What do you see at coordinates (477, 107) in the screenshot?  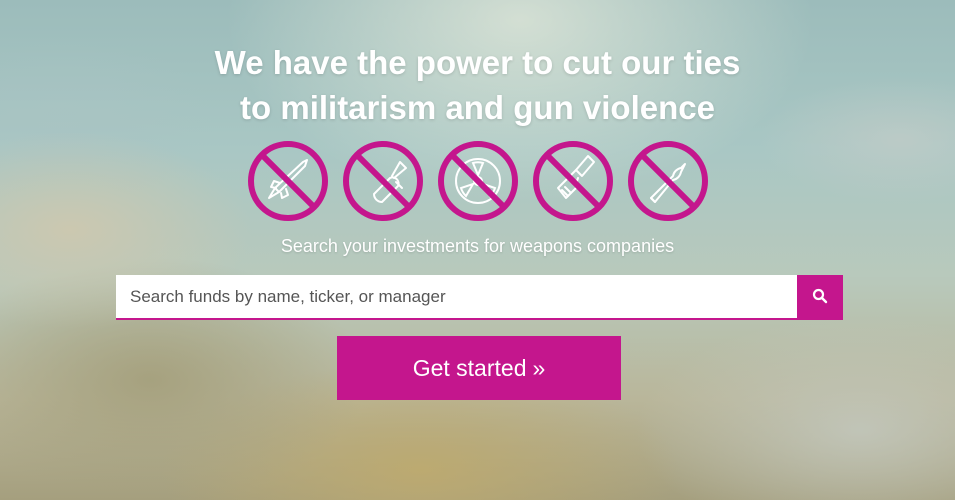 I see `headline-line-2: to militarism and gun violence` at bounding box center [477, 107].